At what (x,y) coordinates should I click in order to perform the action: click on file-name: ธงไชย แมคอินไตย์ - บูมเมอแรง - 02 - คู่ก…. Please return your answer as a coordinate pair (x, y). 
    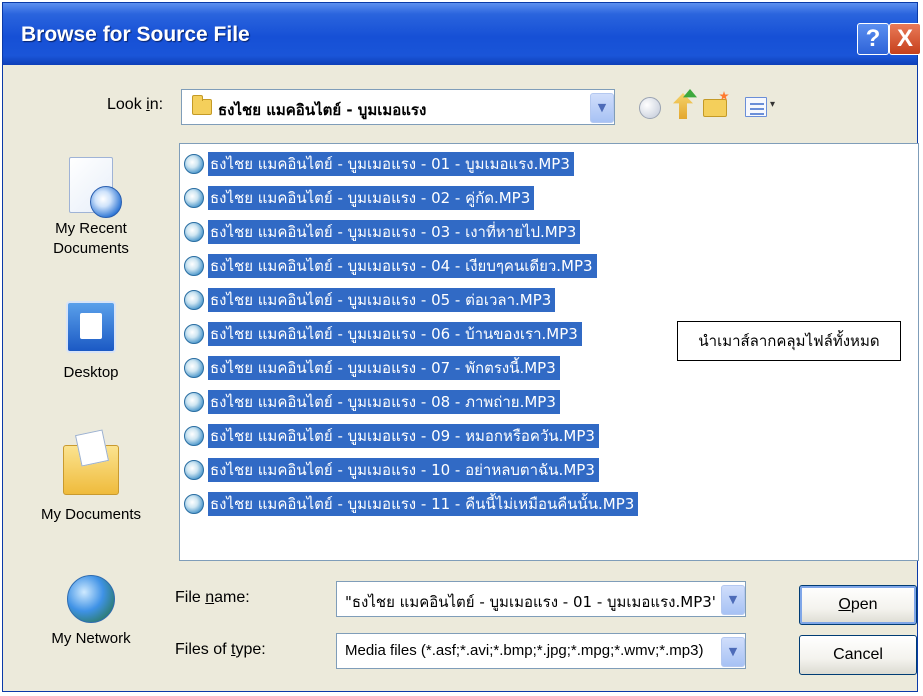
    Looking at the image, I should click on (371, 198).